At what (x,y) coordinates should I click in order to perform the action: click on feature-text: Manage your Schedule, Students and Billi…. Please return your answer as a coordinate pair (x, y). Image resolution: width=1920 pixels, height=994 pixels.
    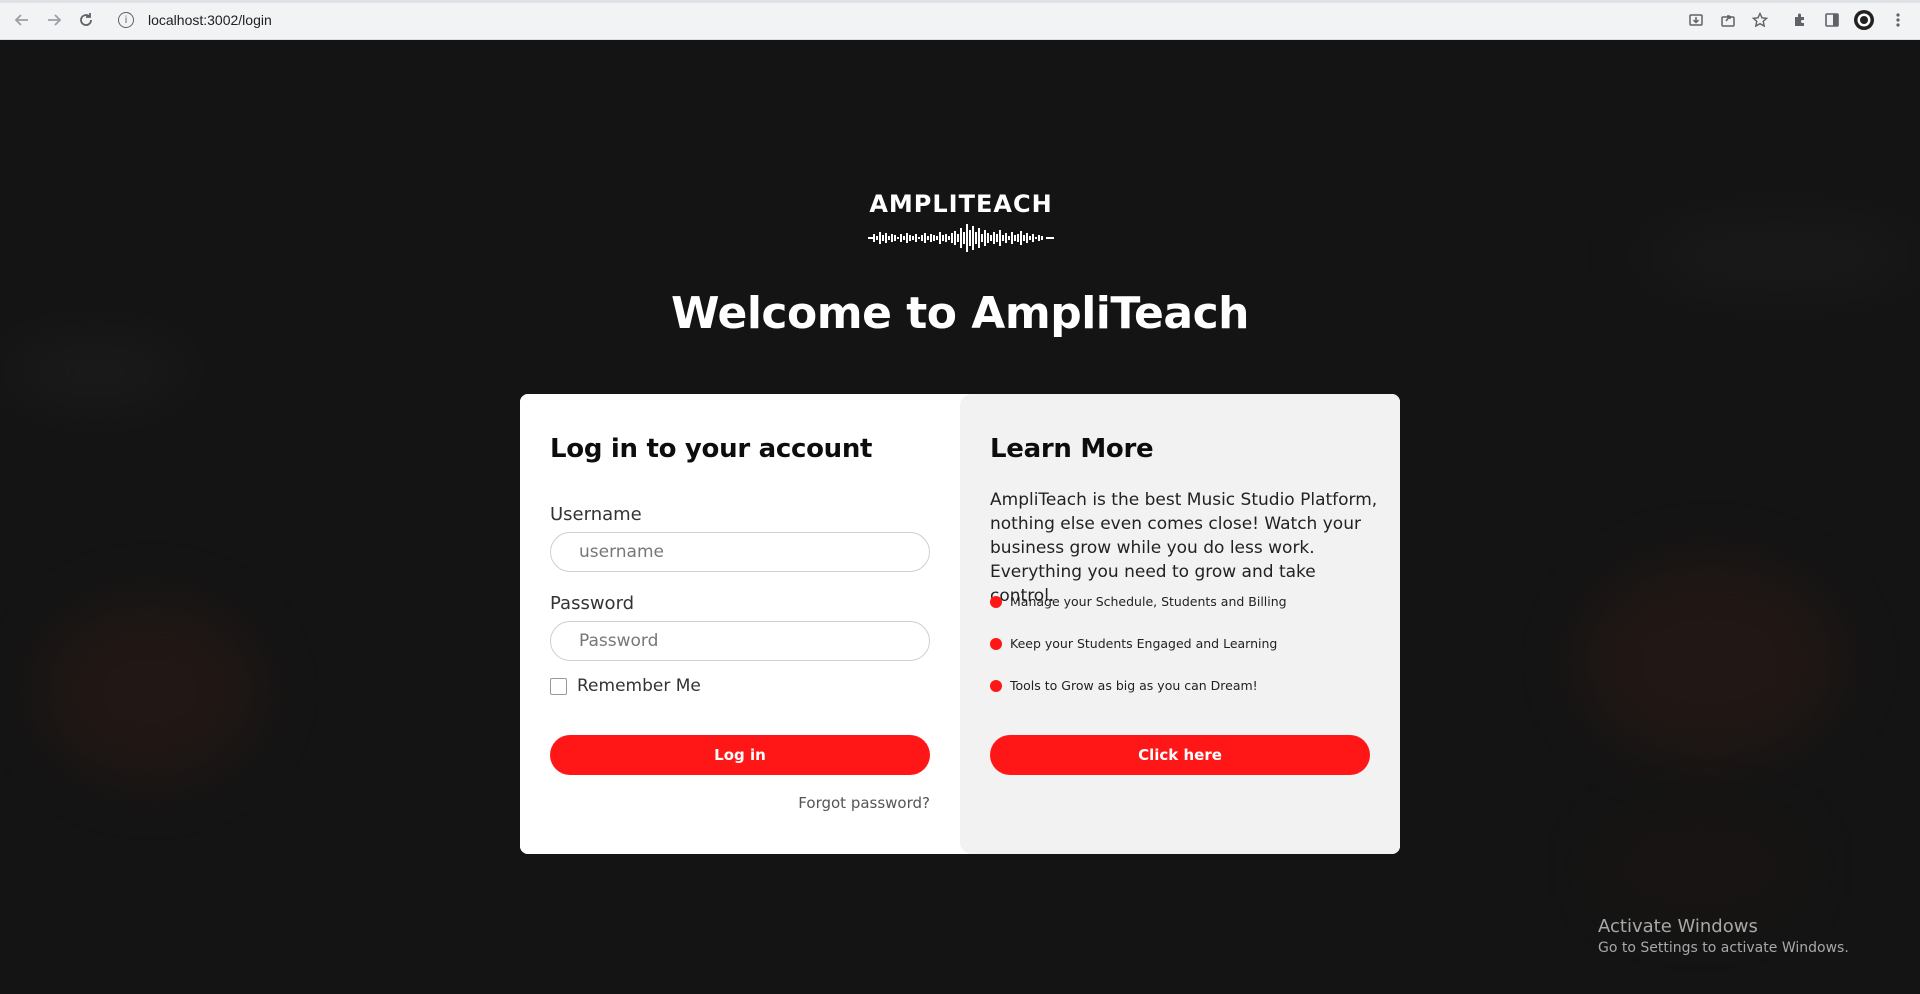
    Looking at the image, I should click on (1148, 601).